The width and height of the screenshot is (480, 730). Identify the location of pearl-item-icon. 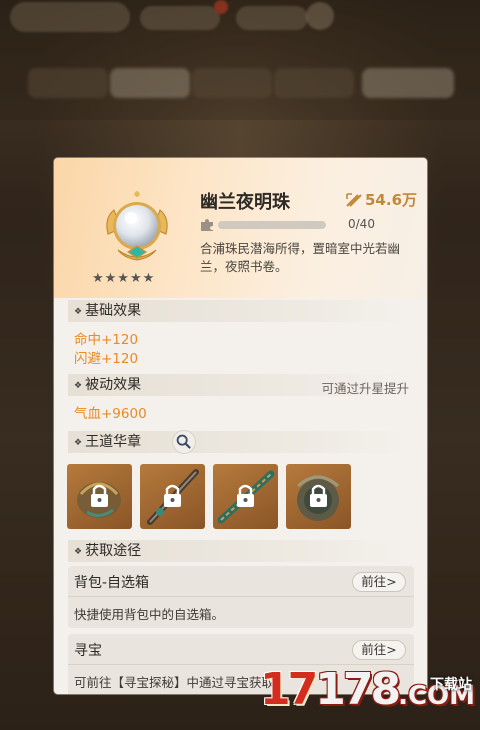
(137, 226).